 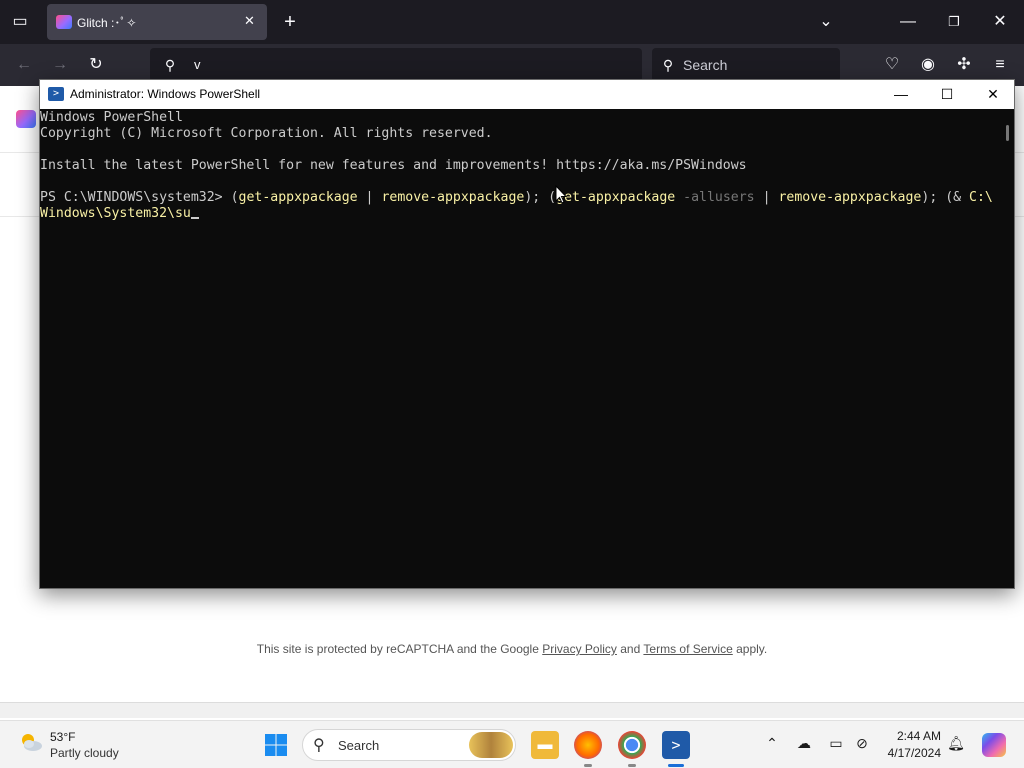 What do you see at coordinates (632, 745) in the screenshot?
I see `chrome-icon` at bounding box center [632, 745].